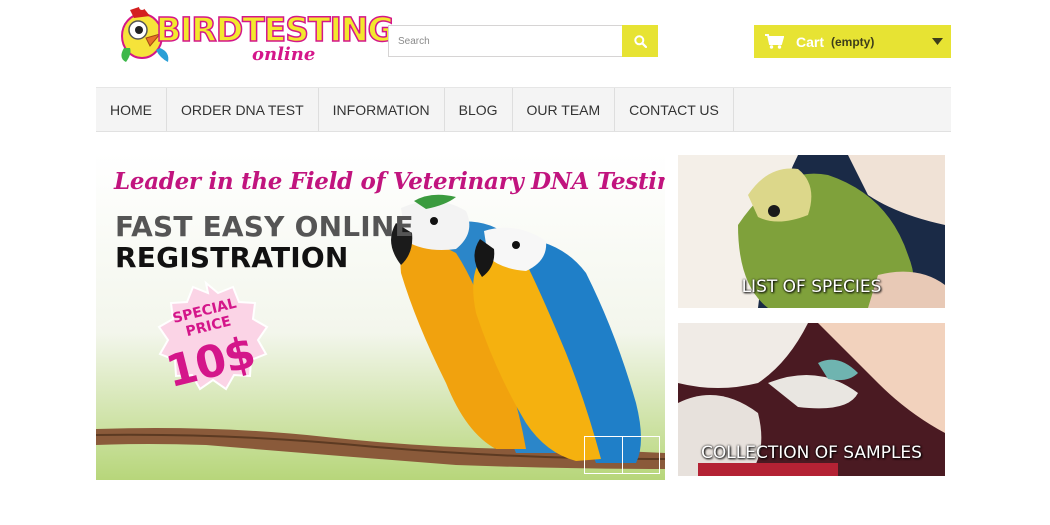 This screenshot has width=1050, height=525. I want to click on tile-list-of-species: LIST OF SPECIES, so click(811, 231).